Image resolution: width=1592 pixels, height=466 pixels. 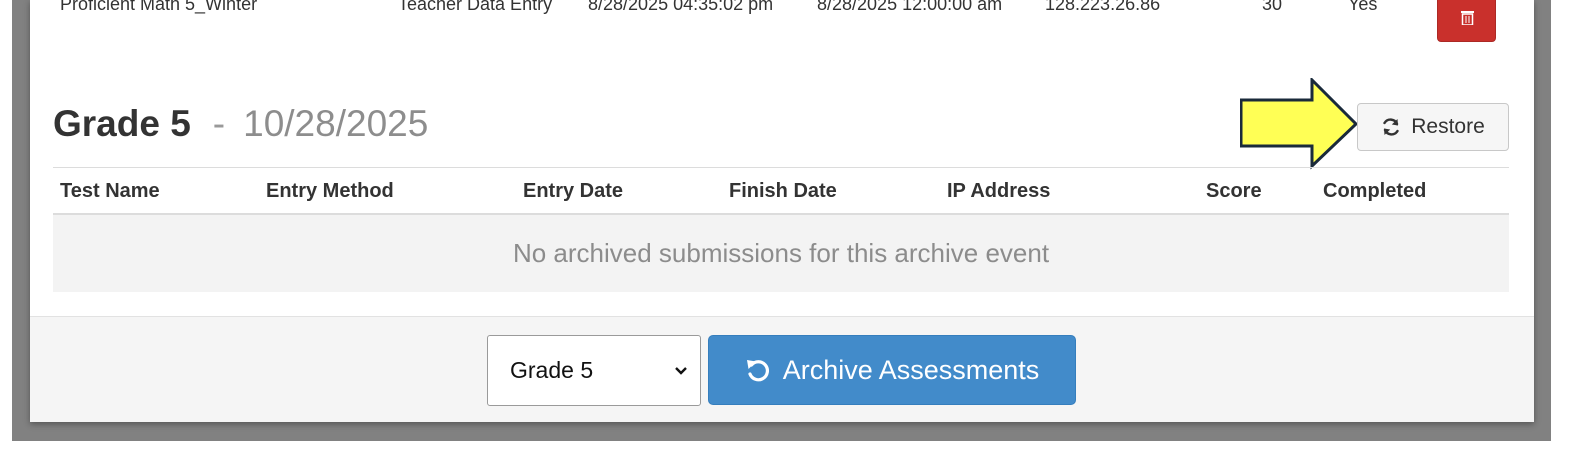 I want to click on column-header: Finish Date, so click(x=783, y=191).